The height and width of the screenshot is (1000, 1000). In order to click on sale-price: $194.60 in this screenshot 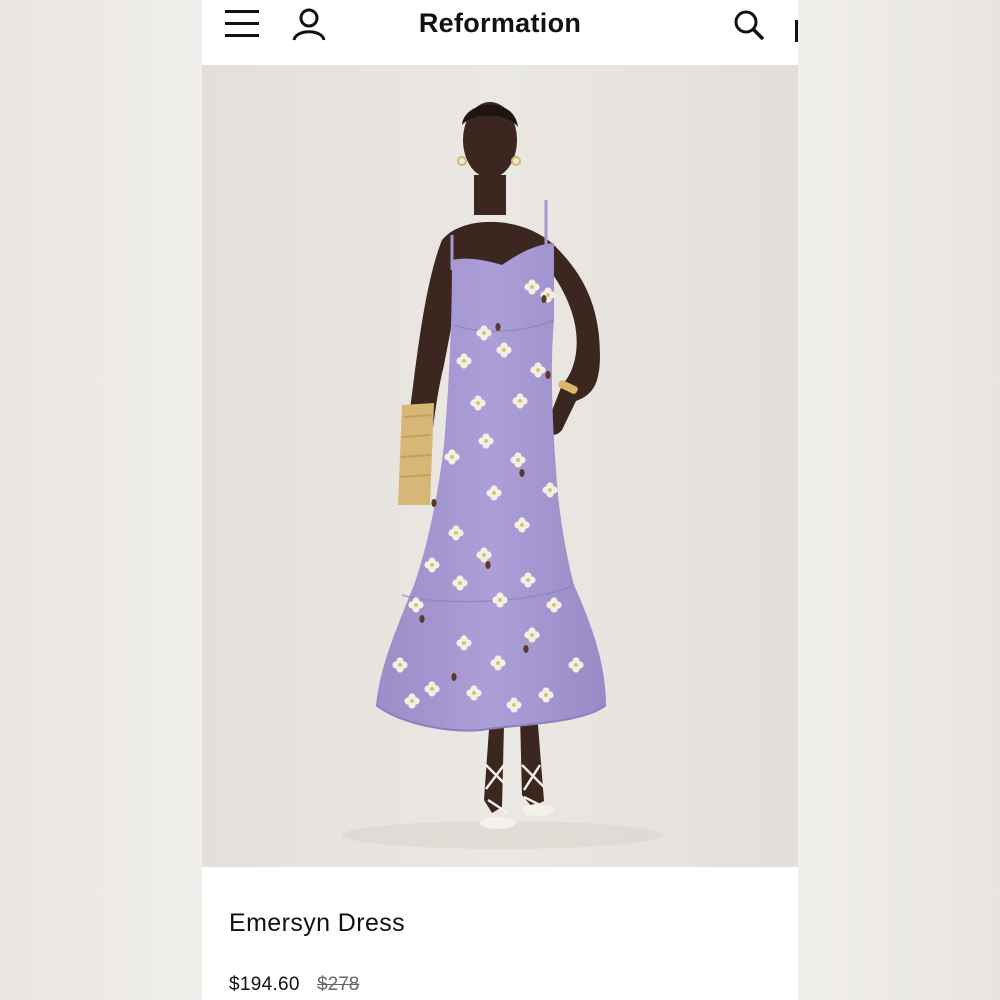, I will do `click(264, 984)`.